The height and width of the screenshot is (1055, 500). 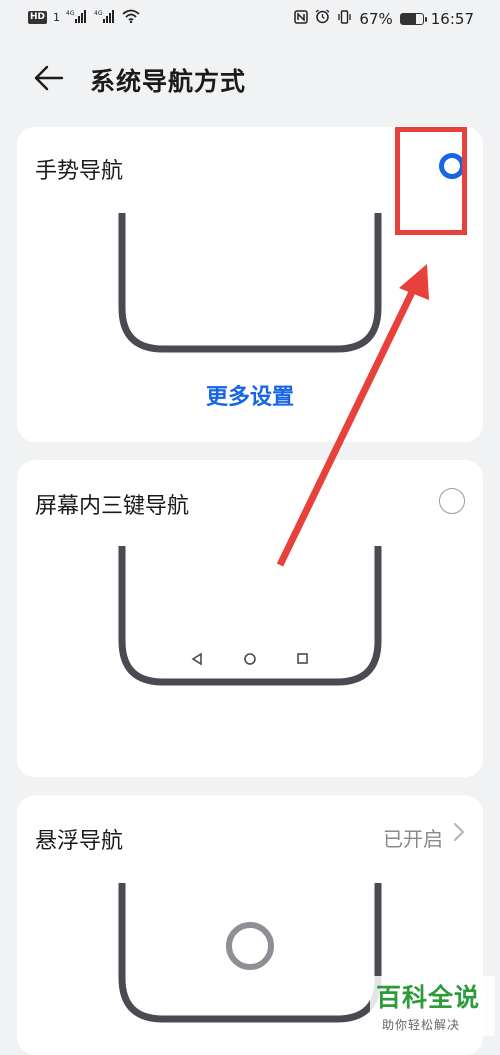 I want to click on watermark-main: 百科全说, so click(x=428, y=997).